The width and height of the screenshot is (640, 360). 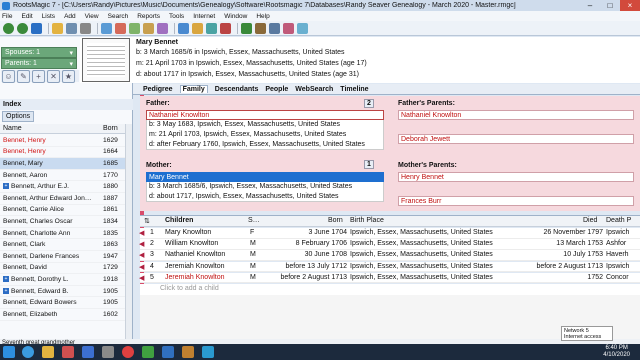 I want to click on tab-websearch: WebSearch, so click(x=314, y=89).